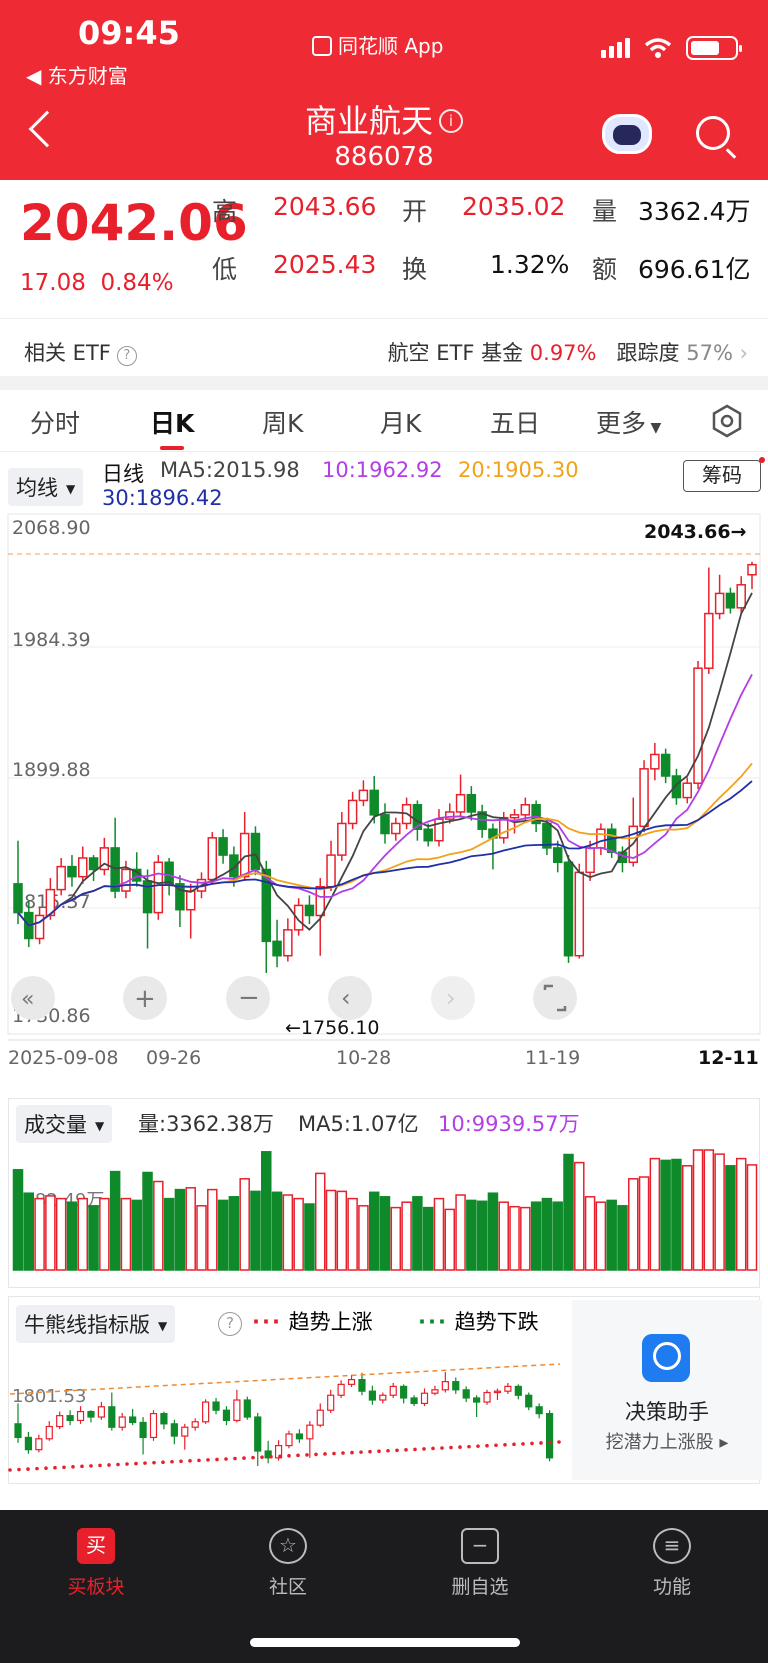 This screenshot has width=768, height=1663. Describe the element at coordinates (667, 1390) in the screenshot. I see `decision-assistant-card: 决策助手 挖潜力上涨股 ▸` at that location.